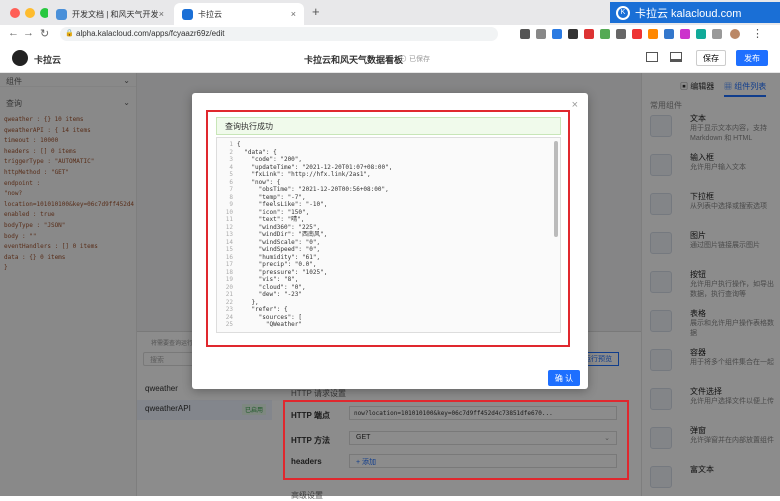 The image size is (780, 501). I want to click on line-number: 13, so click(229, 234).